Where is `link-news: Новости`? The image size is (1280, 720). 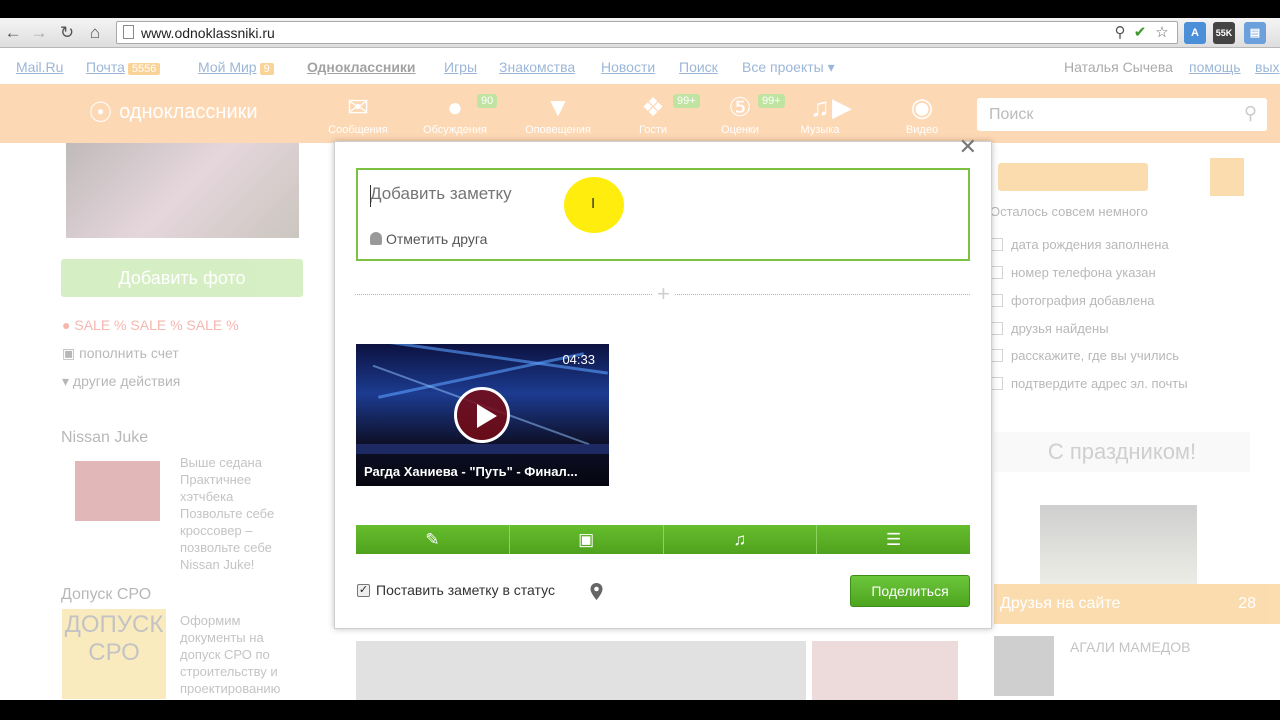
link-news: Новости is located at coordinates (628, 67).